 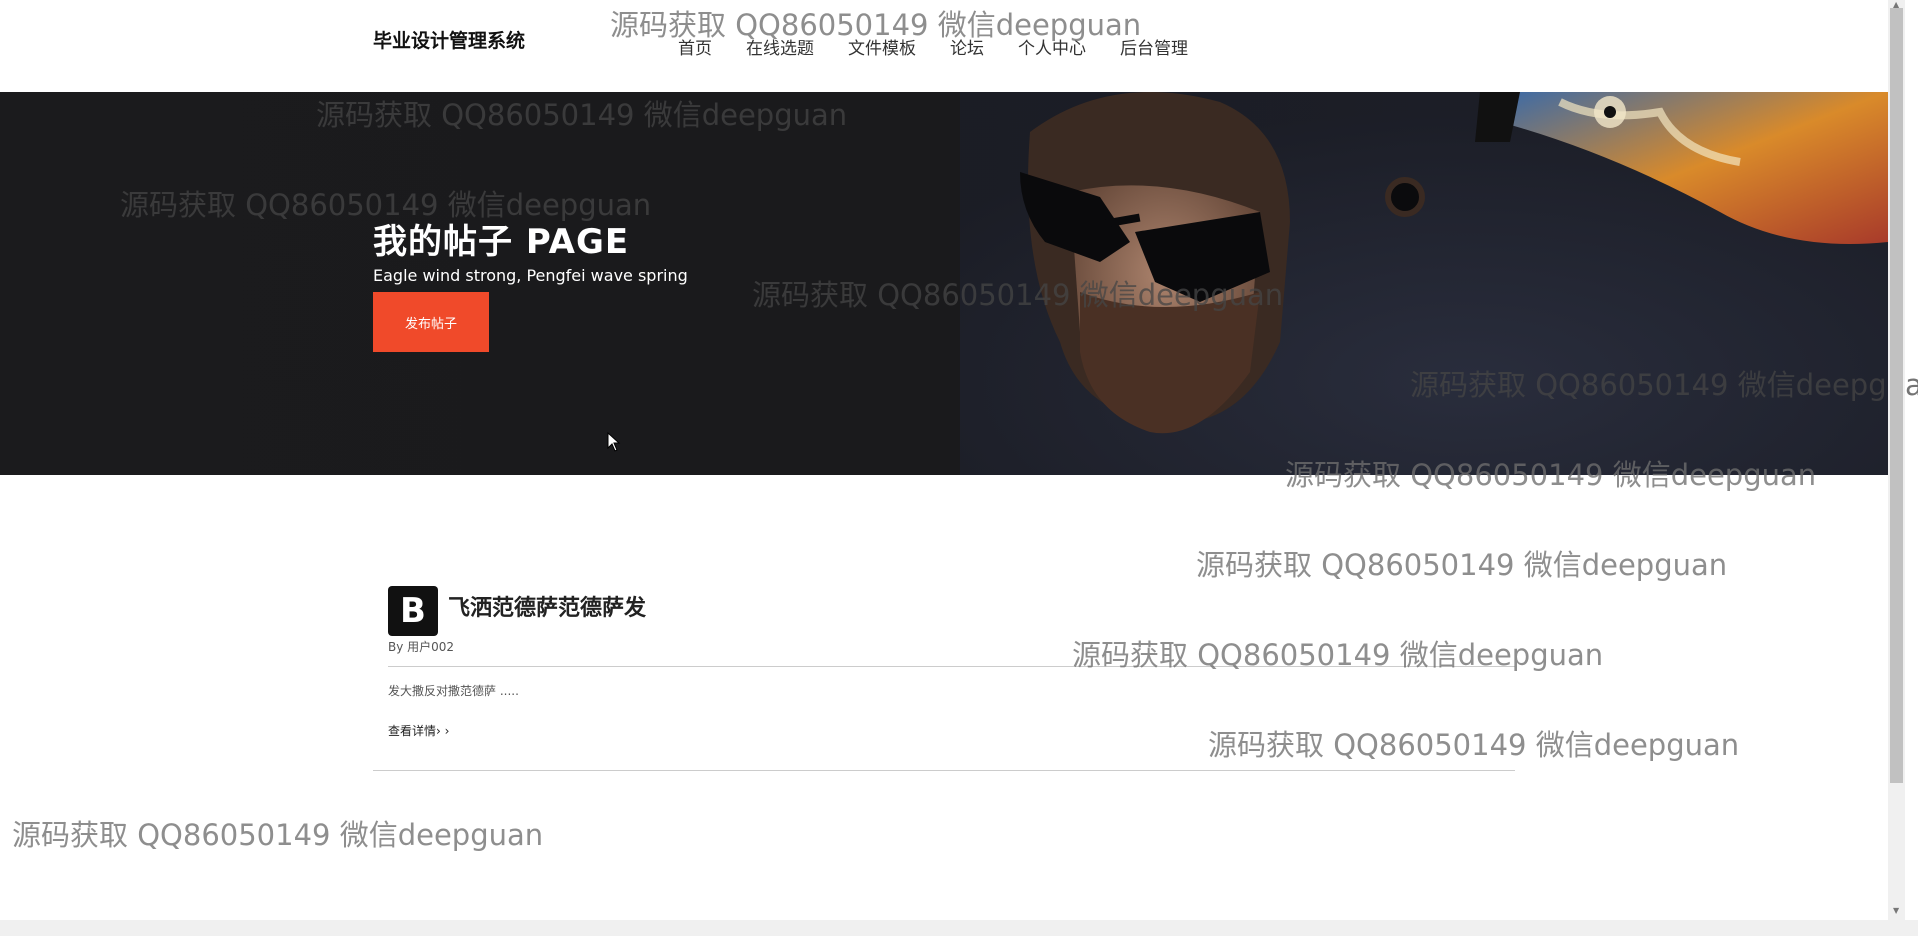 I want to click on nav-item-topic-selection: 在线选题, so click(x=780, y=46).